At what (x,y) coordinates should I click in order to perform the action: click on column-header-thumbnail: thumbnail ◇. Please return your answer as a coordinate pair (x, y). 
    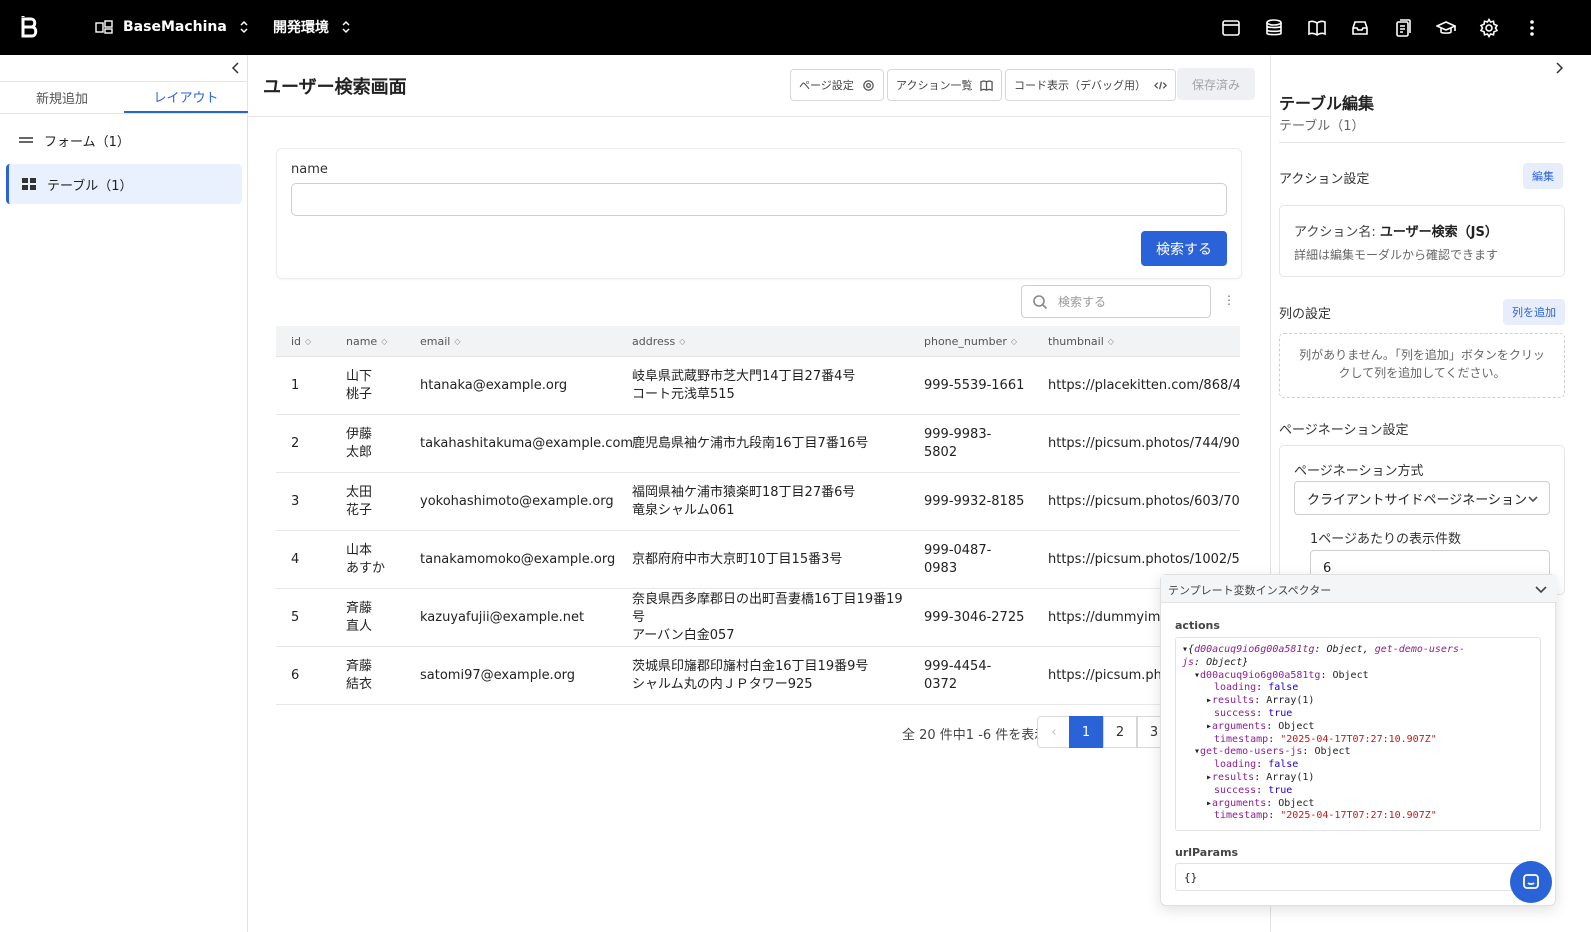
    Looking at the image, I should click on (1136, 341).